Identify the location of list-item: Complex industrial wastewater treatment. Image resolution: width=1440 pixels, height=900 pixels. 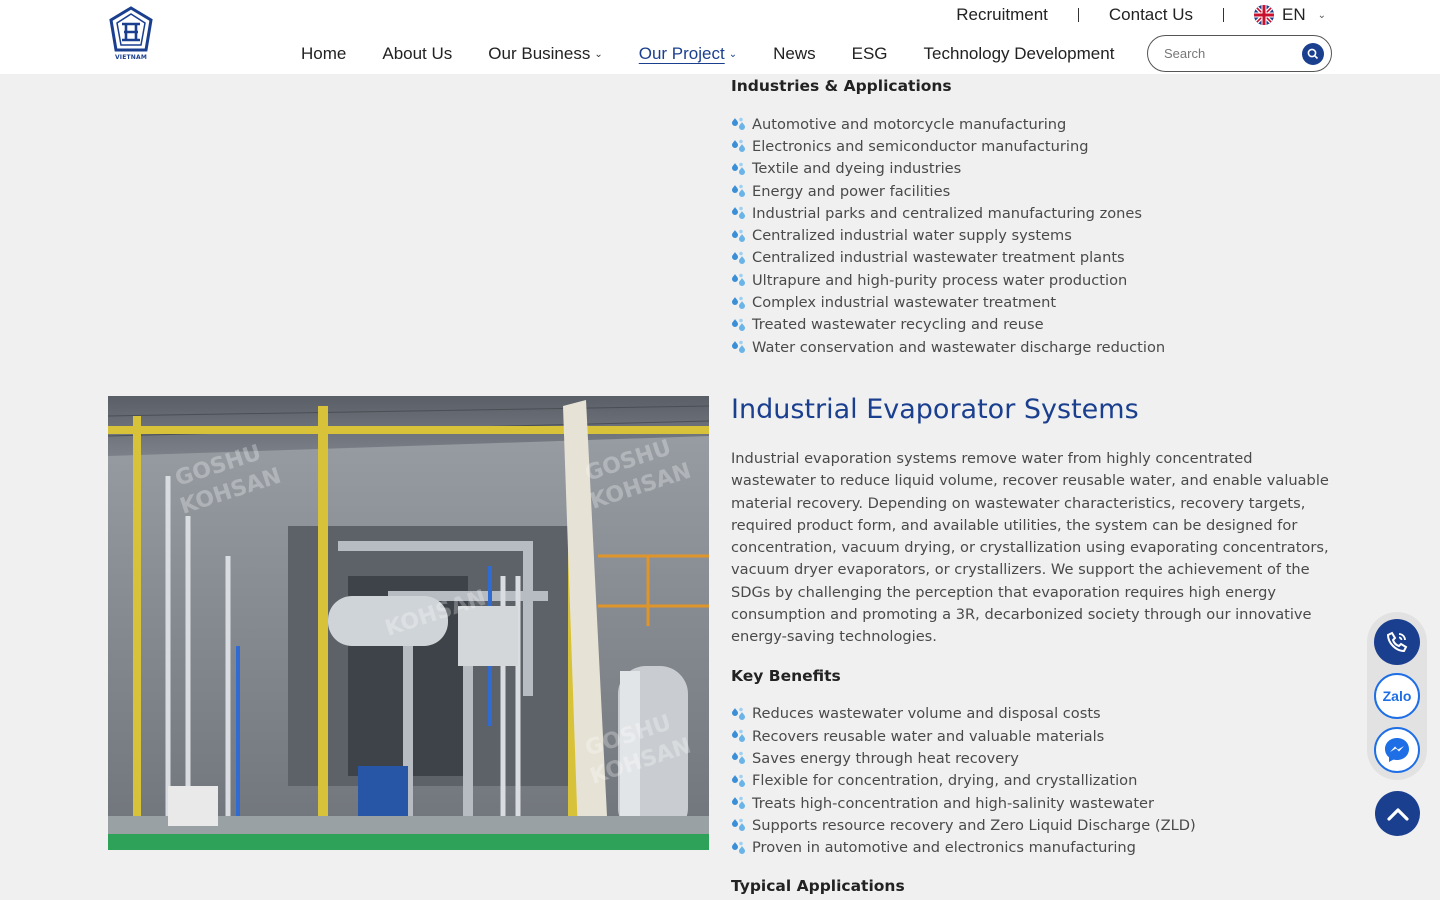
(1033, 302).